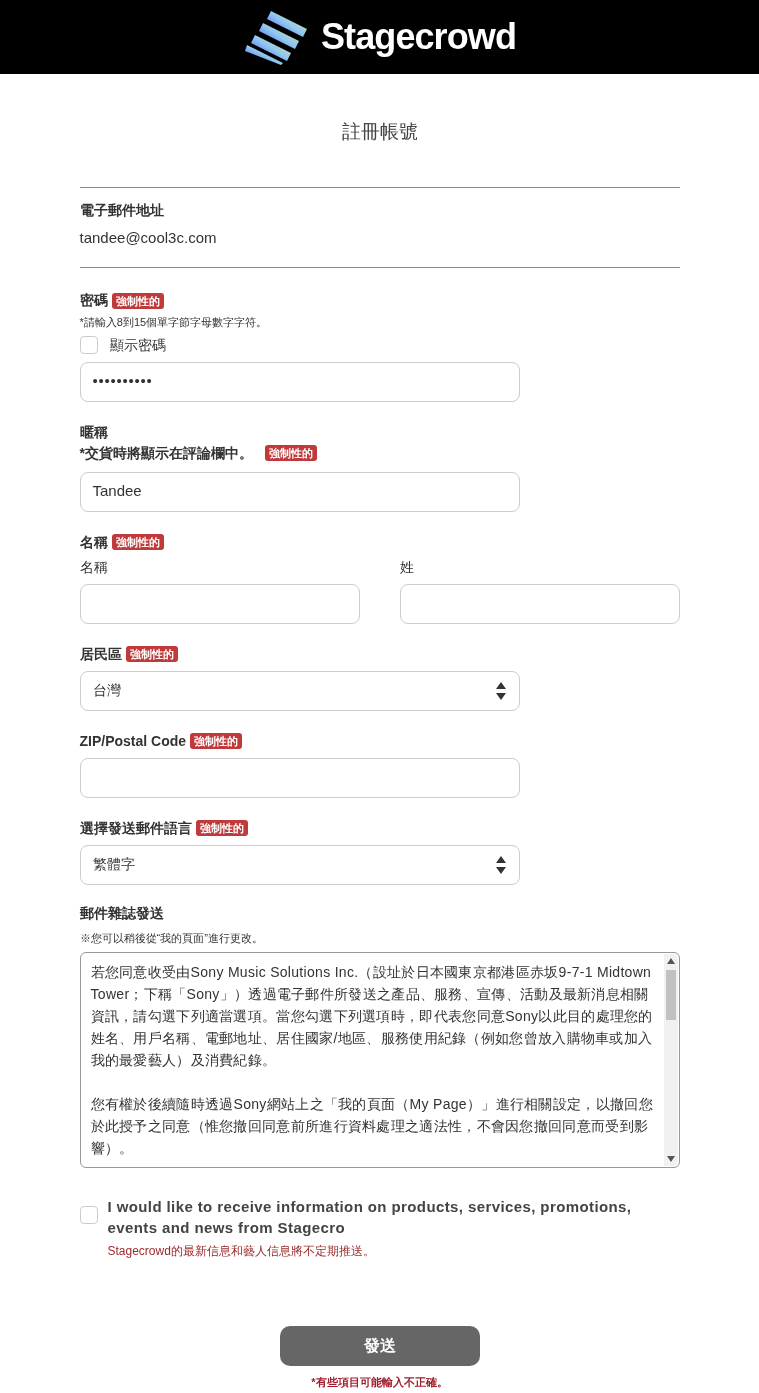  Describe the element at coordinates (135, 828) in the screenshot. I see `field-label: 選擇發送郵件語言` at that location.